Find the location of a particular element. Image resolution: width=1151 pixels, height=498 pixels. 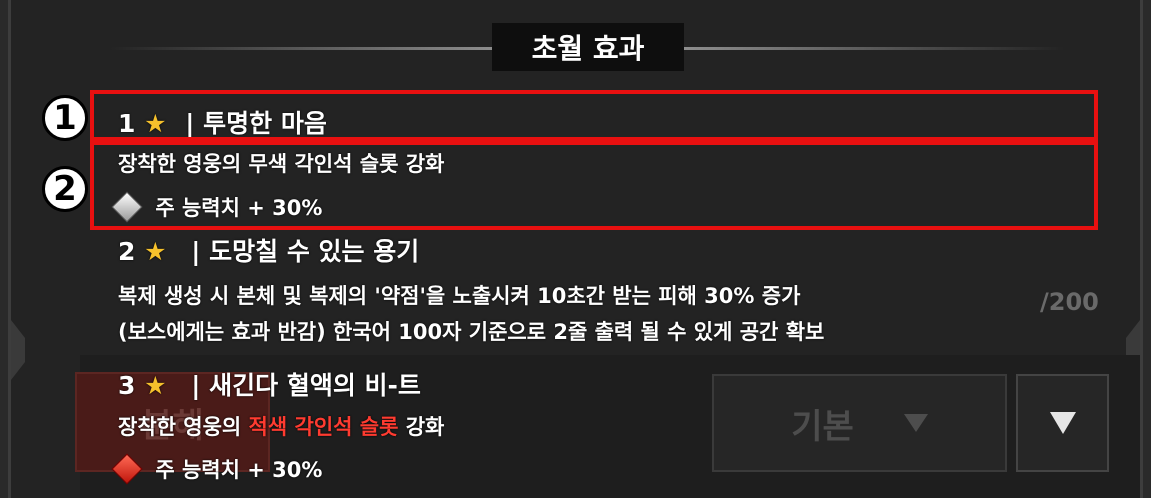

effect-3-description-prefix: 장착한 영웅의 is located at coordinates (180, 427).